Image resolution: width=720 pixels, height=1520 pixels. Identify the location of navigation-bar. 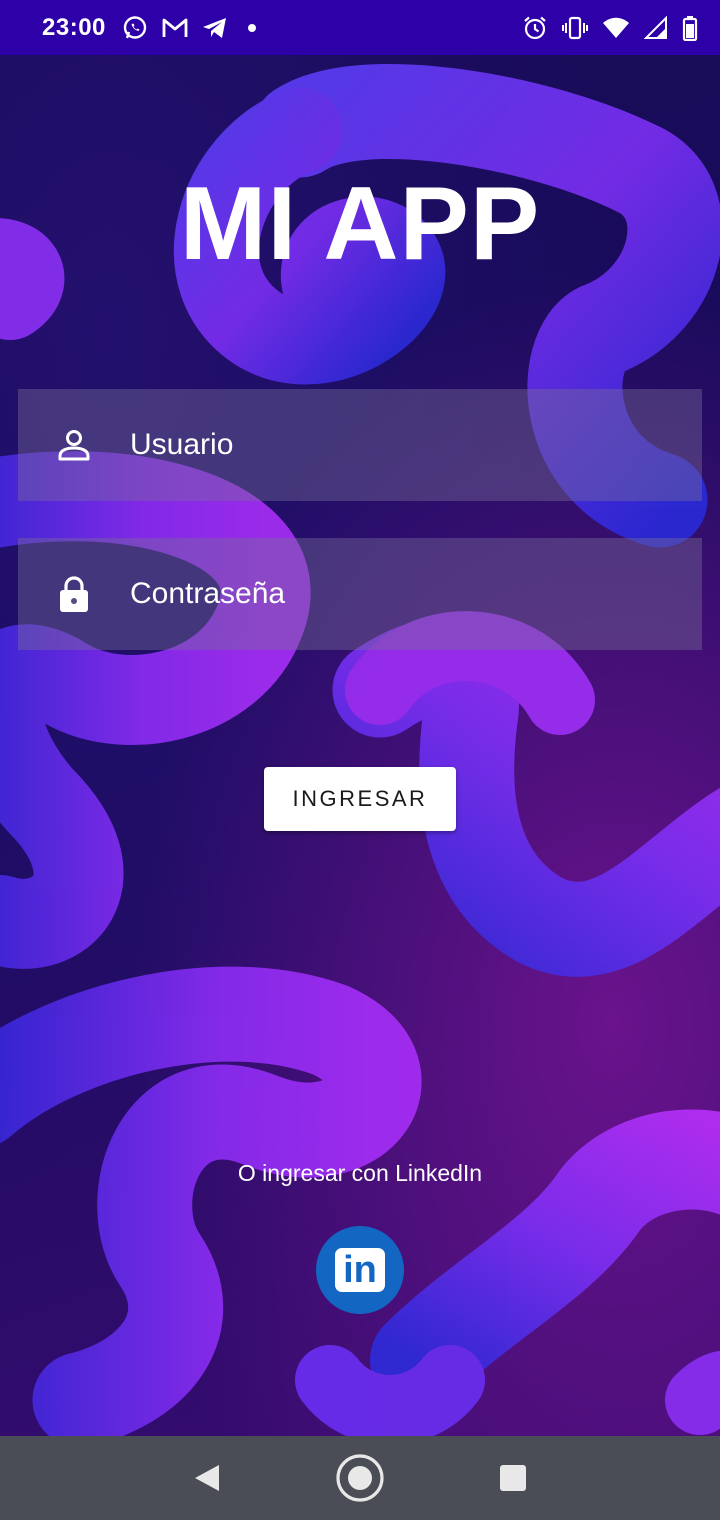
(360, 1478).